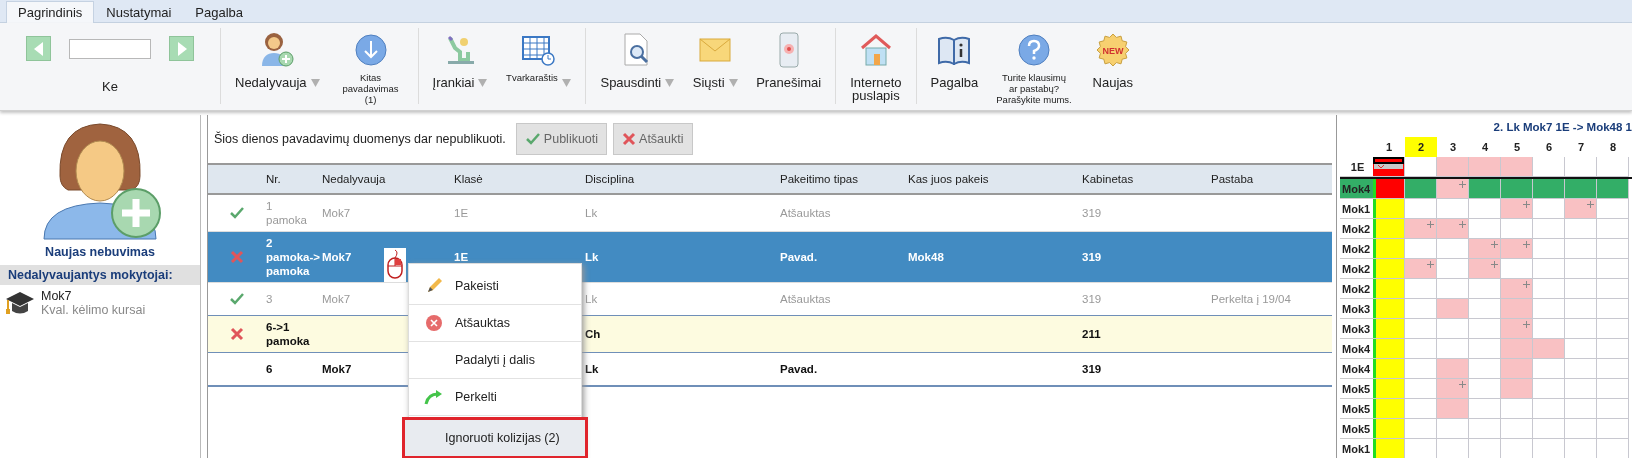  Describe the element at coordinates (1271, 179) in the screenshot. I see `column-header: Pastaba` at that location.